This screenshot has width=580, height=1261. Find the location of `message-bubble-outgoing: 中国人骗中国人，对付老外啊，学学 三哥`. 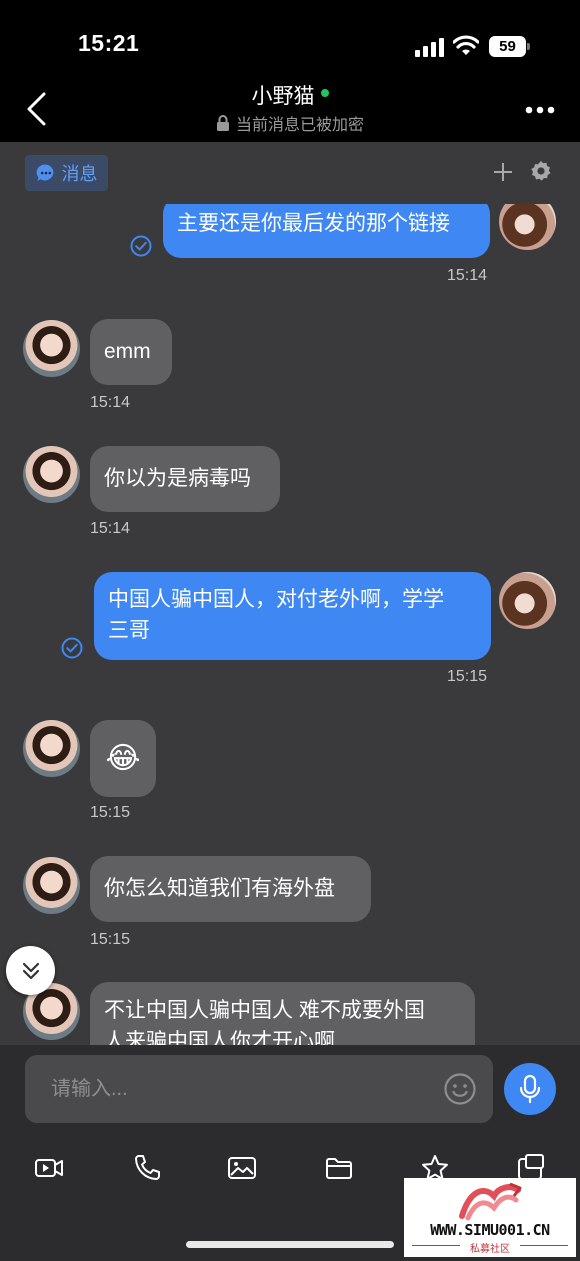

message-bubble-outgoing: 中国人骗中国人，对付老外啊，学学 三哥 is located at coordinates (292, 616).